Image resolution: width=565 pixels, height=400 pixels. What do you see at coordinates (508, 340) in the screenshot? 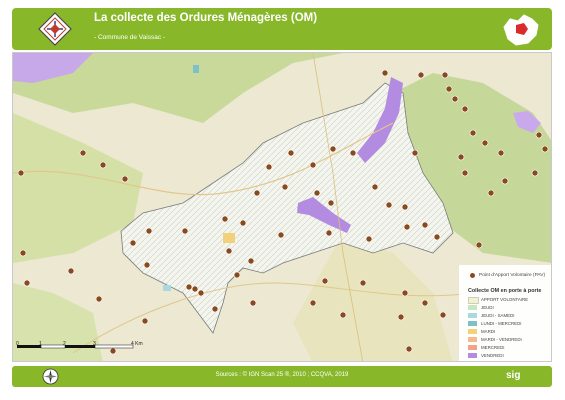
I see `legend-item: MARDI - VENDREDI` at bounding box center [508, 340].